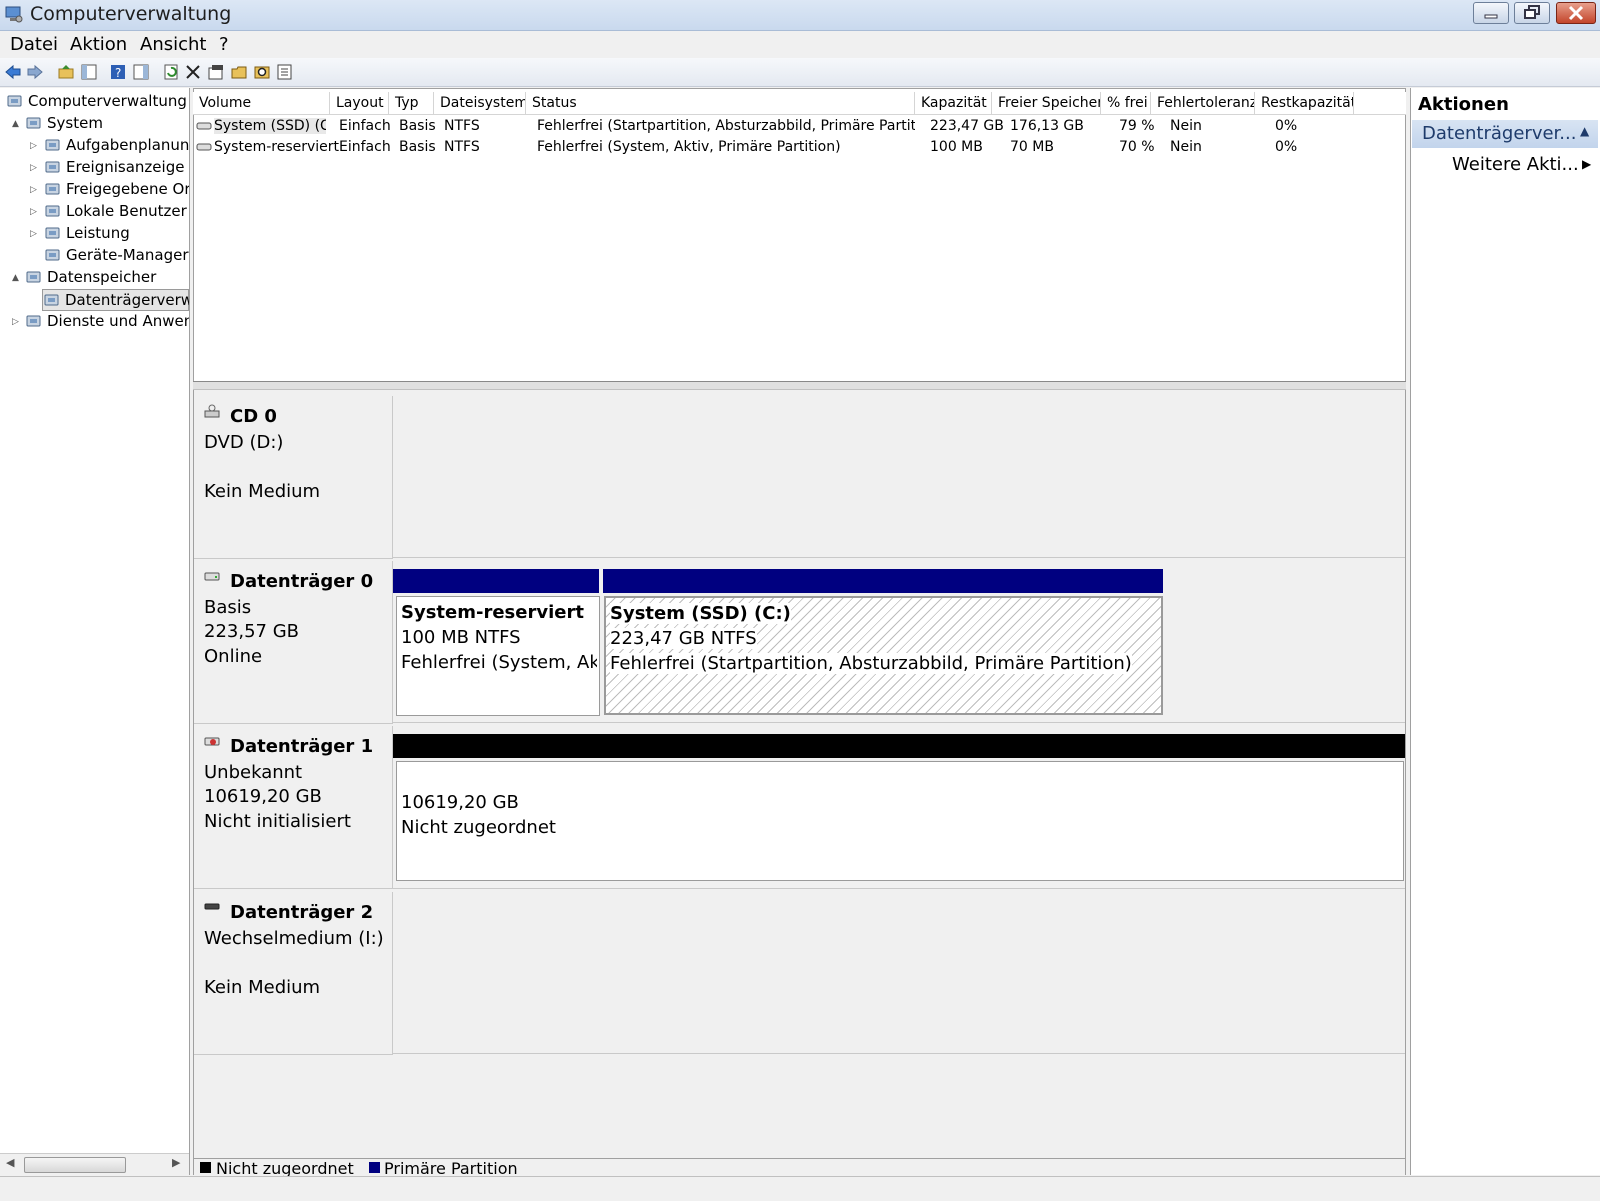 This screenshot has height=1201, width=1600. Describe the element at coordinates (1203, 103) in the screenshot. I see `col-fehlertoleranz: Fehlertoleranz` at that location.